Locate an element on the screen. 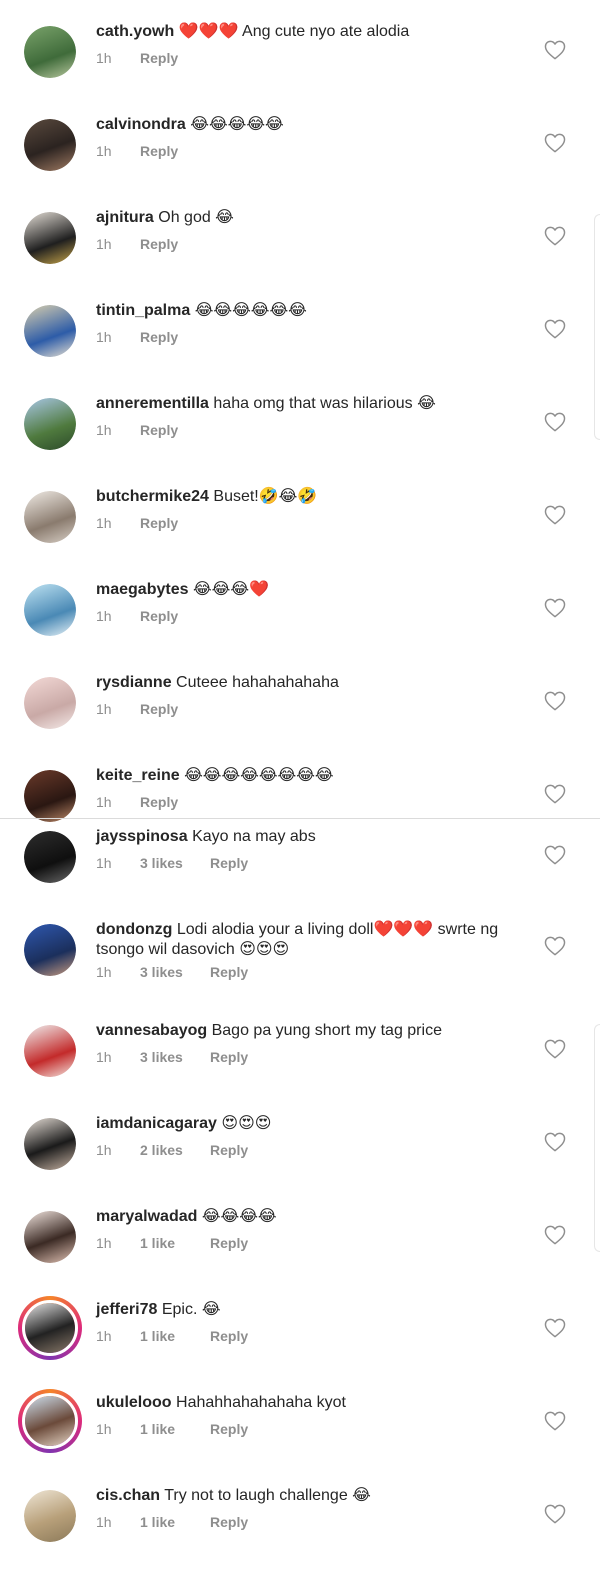 This screenshot has width=600, height=1578. comment-username: iamdanicagaray is located at coordinates (156, 1123).